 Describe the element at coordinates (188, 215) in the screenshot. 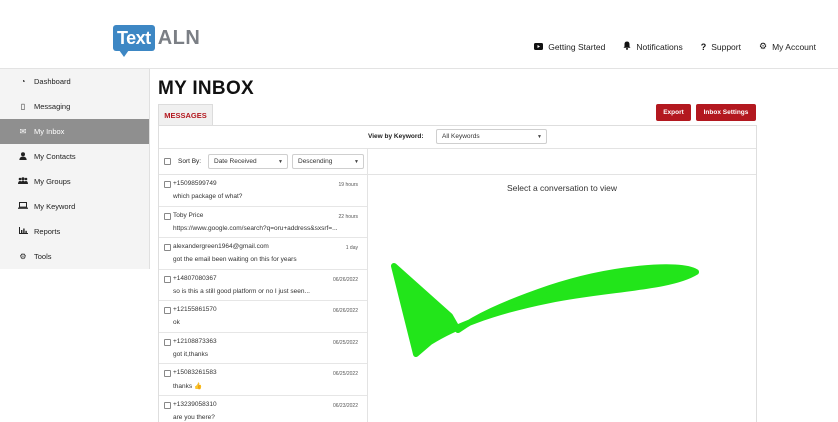

I see `conversation-name: Toby Price` at that location.